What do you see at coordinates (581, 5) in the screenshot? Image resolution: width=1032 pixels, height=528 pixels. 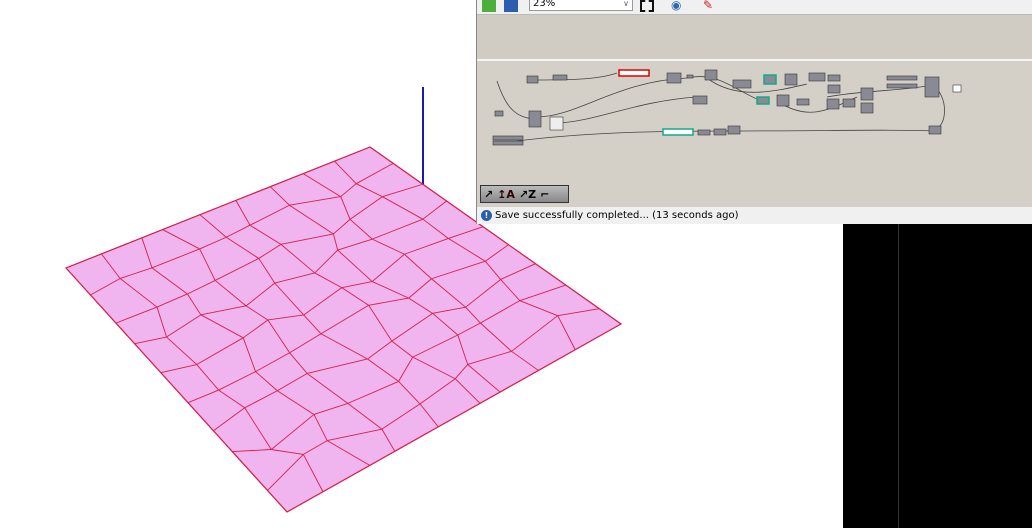 I see `zoom-dropdown: 23% ∨` at bounding box center [581, 5].